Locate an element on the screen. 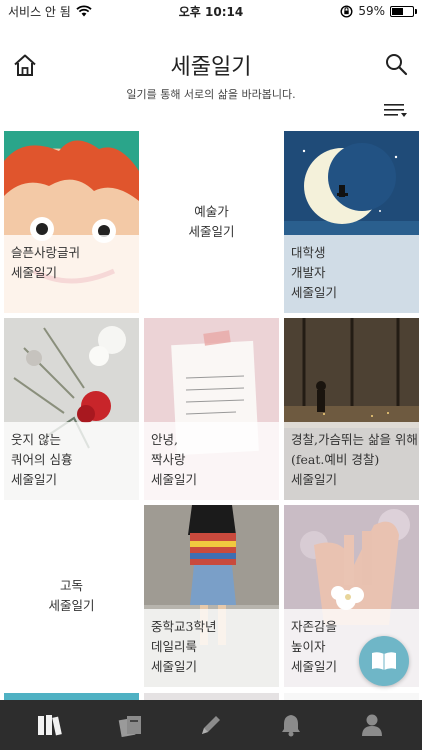  open-book-button is located at coordinates (384, 661).